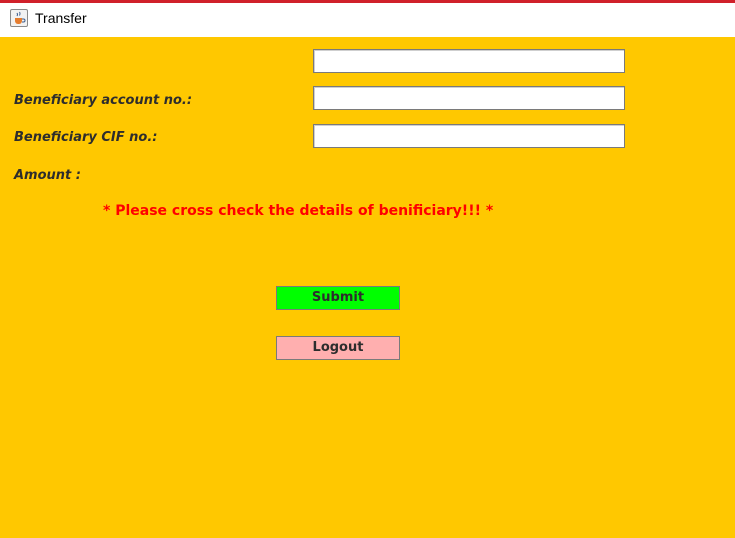 The image size is (735, 538). I want to click on beneficiary-account-label: Beneficiary account no.:, so click(103, 100).